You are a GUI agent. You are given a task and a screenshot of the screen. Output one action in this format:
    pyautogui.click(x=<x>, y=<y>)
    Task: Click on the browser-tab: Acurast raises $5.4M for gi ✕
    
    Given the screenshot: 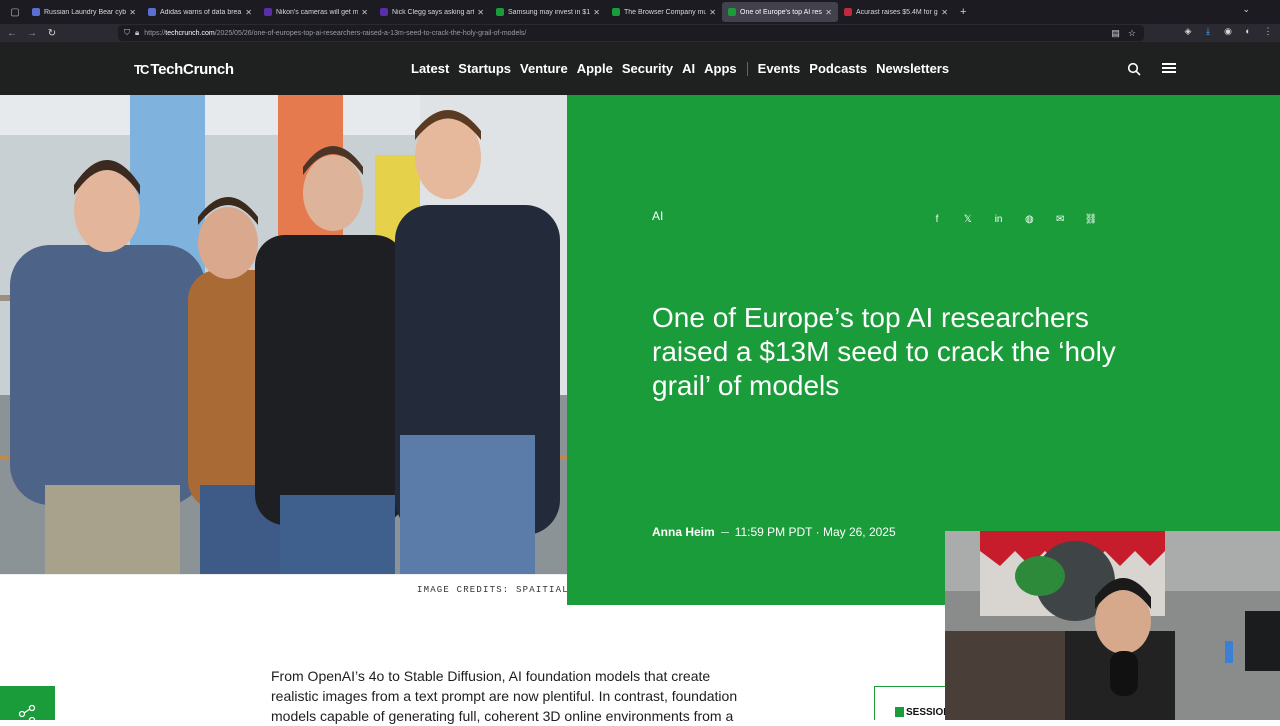 What is the action you would take?
    pyautogui.click(x=896, y=12)
    